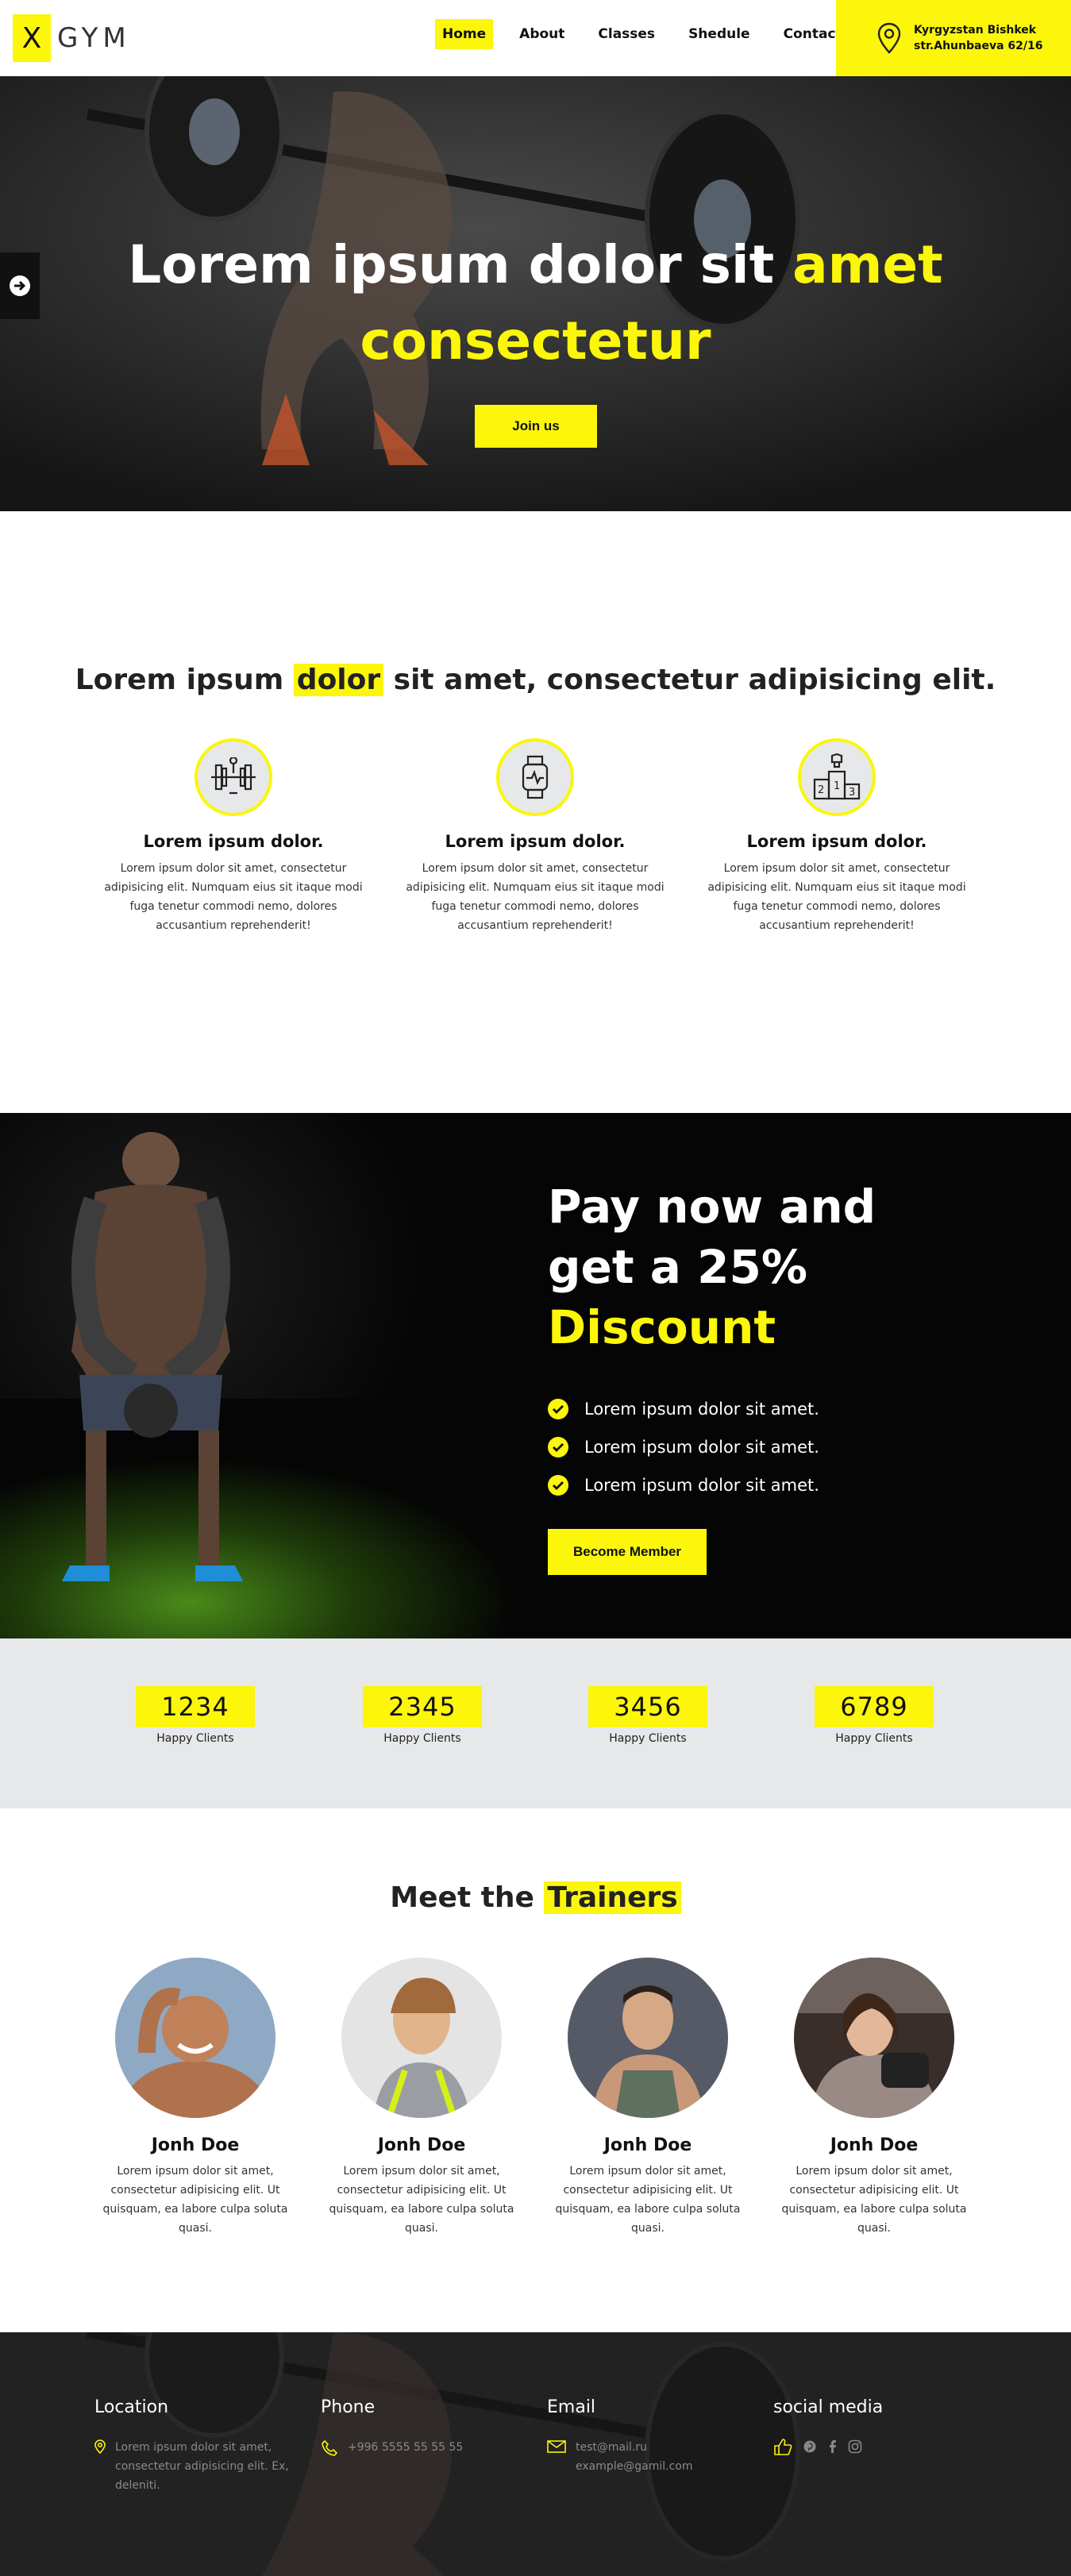  I want to click on stat-item: 6789 Happy Clients, so click(874, 1715).